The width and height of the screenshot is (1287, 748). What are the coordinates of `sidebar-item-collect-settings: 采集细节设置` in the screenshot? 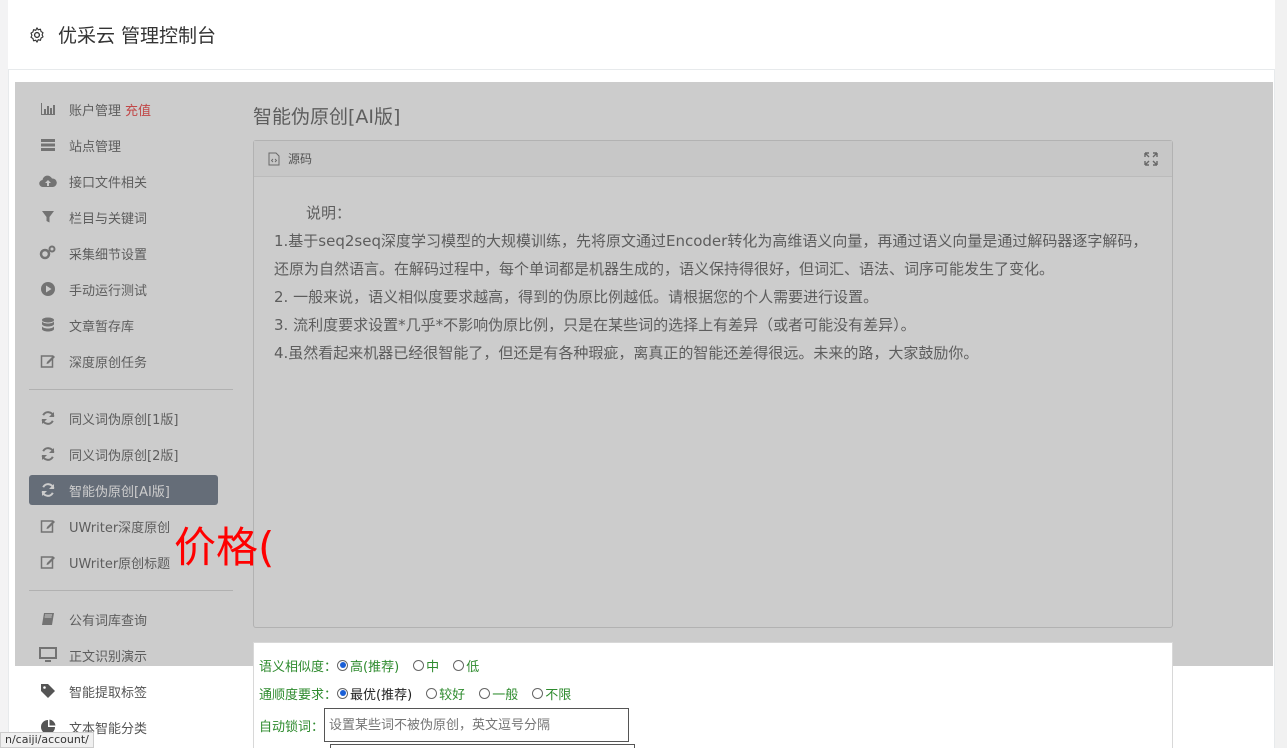 It's located at (123, 253).